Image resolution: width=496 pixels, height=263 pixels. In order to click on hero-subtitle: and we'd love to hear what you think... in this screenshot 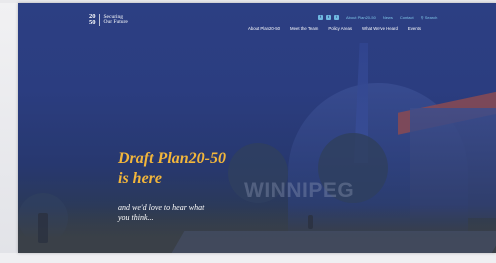, I will do `click(188, 213)`.